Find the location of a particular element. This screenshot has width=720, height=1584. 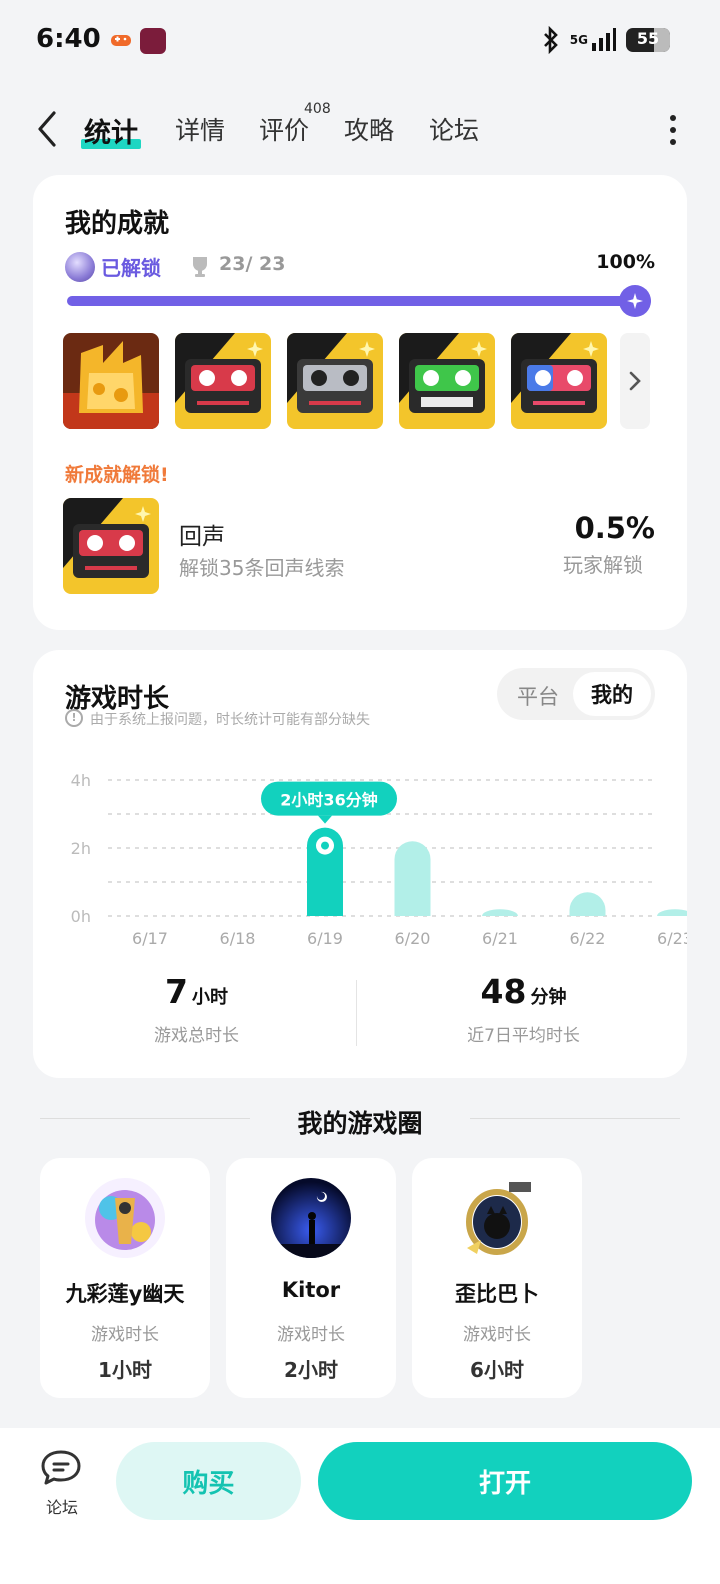

open-button: 打开 is located at coordinates (505, 1481).